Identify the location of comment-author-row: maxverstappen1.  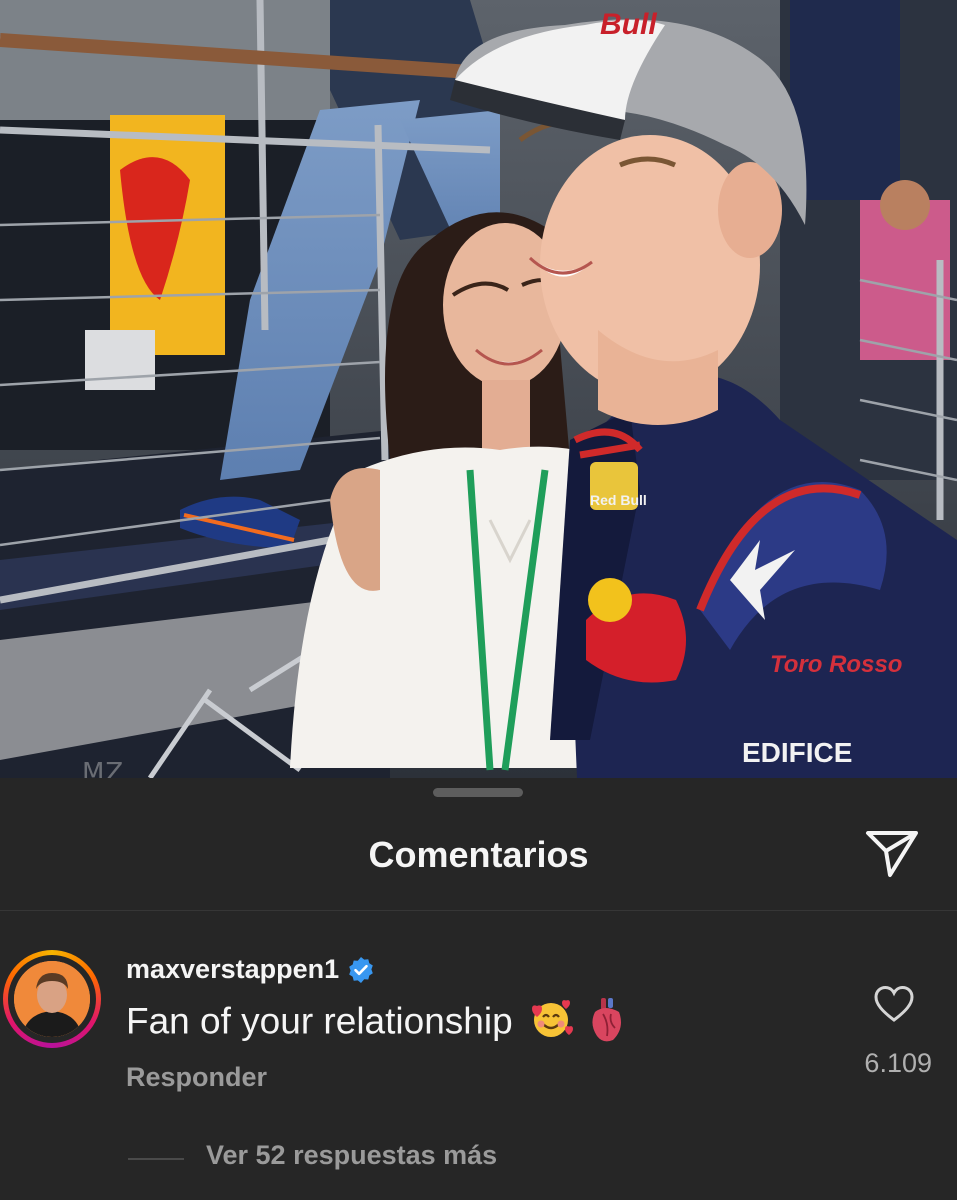
(250, 969).